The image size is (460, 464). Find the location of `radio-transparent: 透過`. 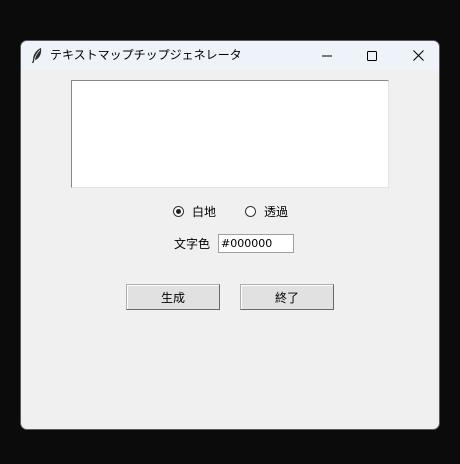

radio-transparent: 透過 is located at coordinates (266, 211).